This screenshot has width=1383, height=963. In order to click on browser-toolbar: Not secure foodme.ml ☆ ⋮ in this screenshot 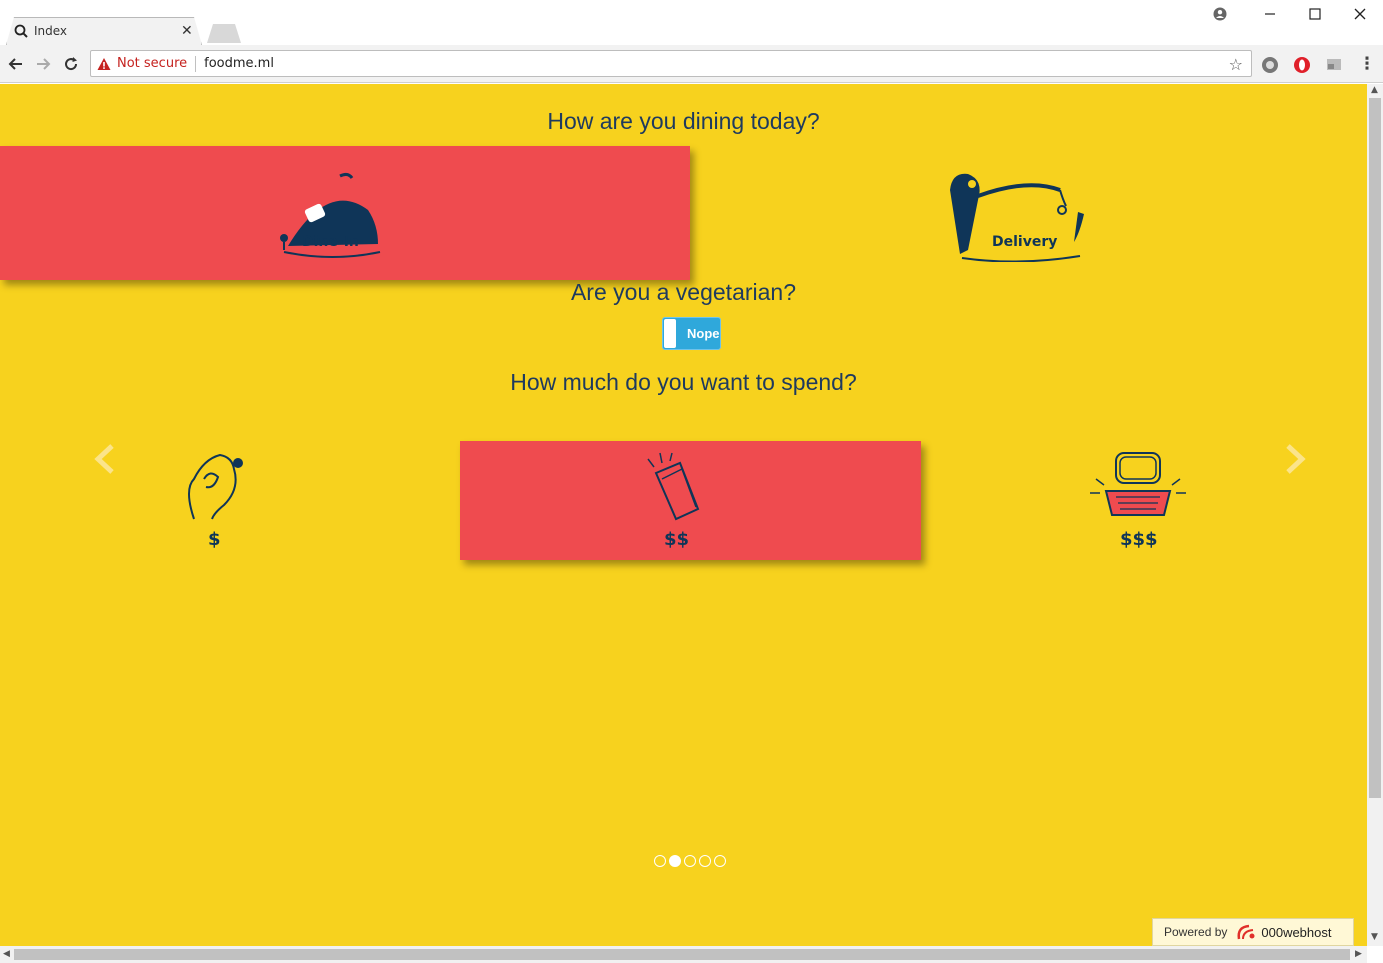, I will do `click(691, 64)`.